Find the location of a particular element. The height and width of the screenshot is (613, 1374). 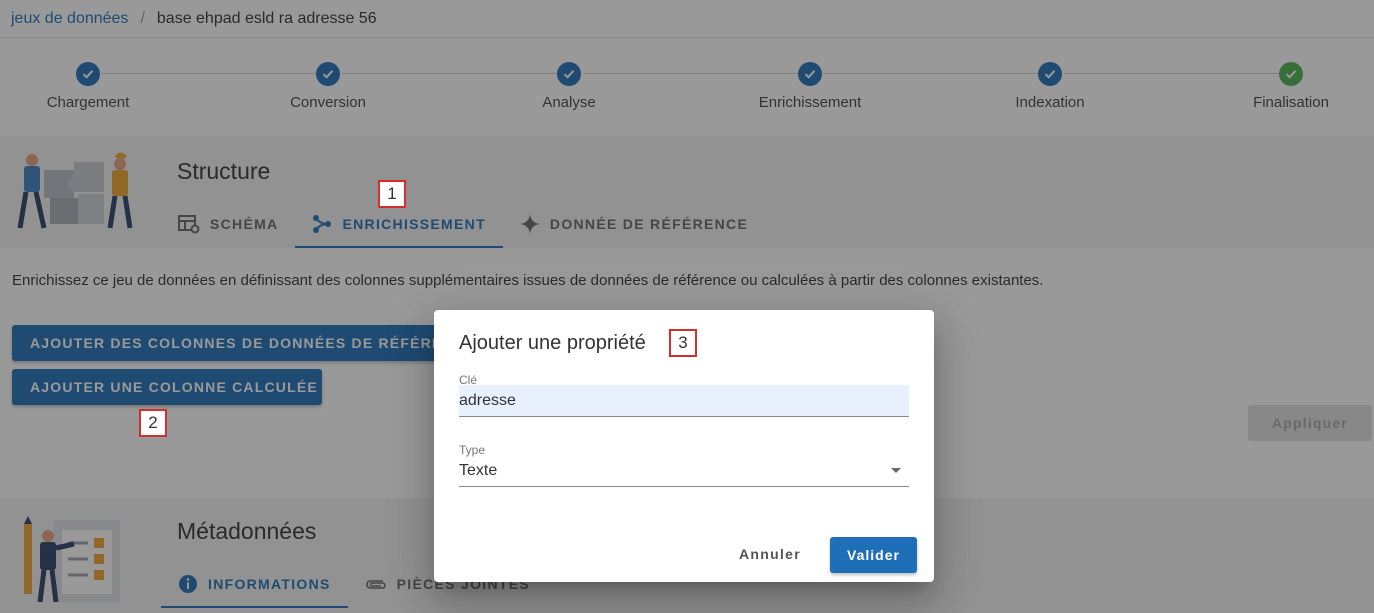

dialog-title: Ajouter une propriété is located at coordinates (552, 343).